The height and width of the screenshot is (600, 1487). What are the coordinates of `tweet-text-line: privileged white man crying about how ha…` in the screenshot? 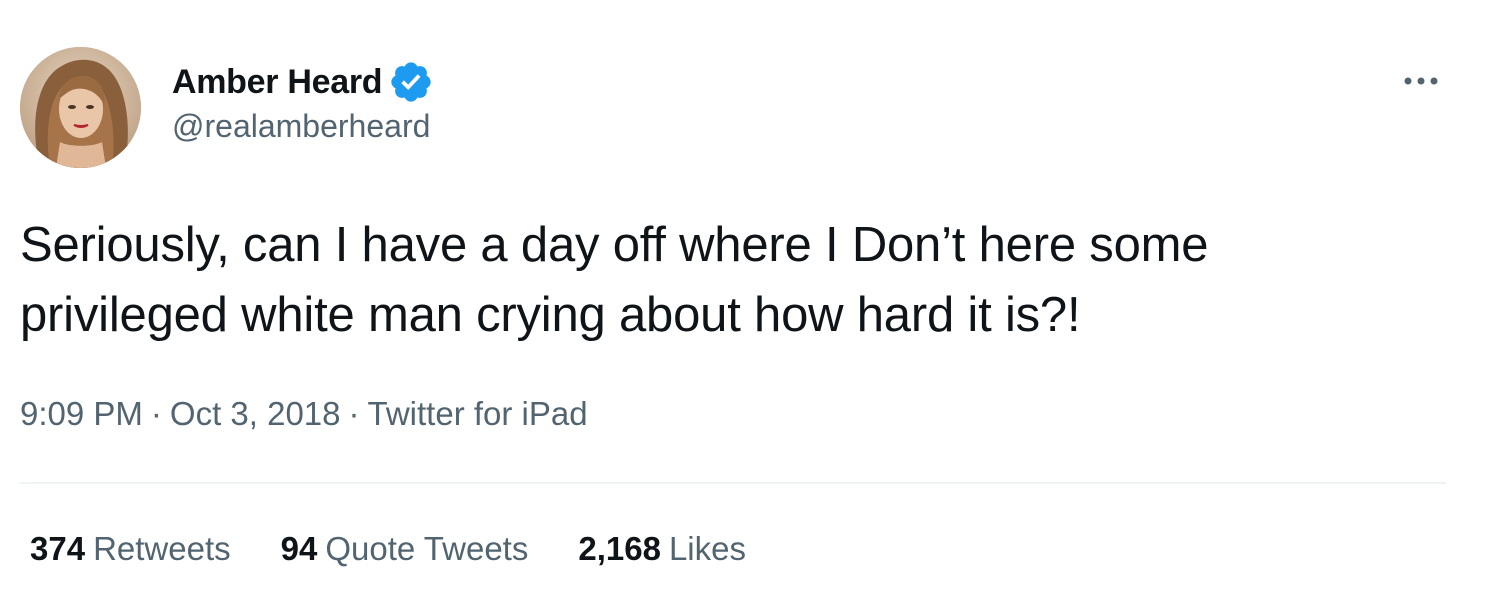 It's located at (550, 315).